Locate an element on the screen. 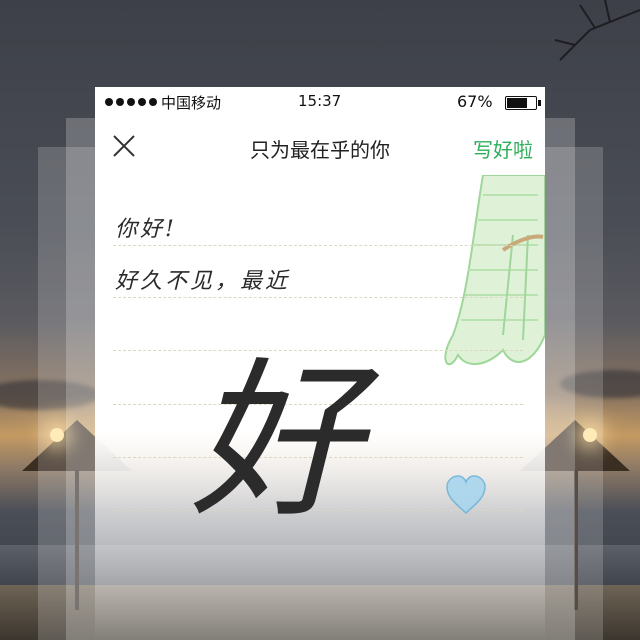 The image size is (640, 640). leaf-illustration is located at coordinates (494, 270).